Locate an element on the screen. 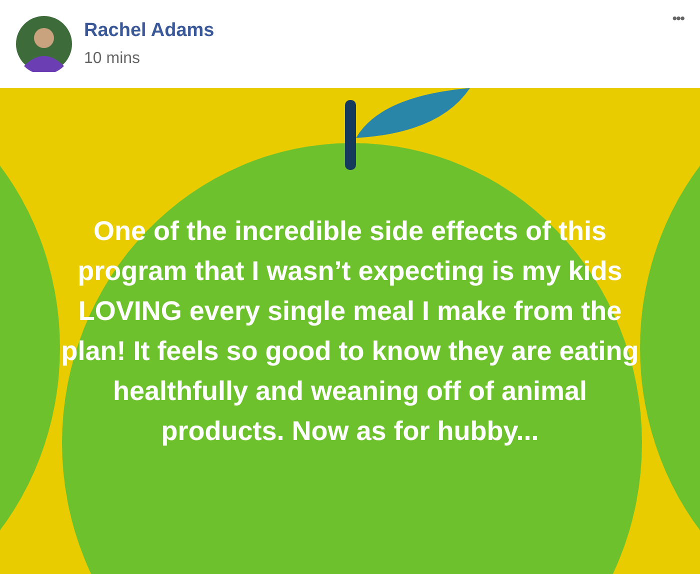 The image size is (700, 574). avatar is located at coordinates (44, 44).